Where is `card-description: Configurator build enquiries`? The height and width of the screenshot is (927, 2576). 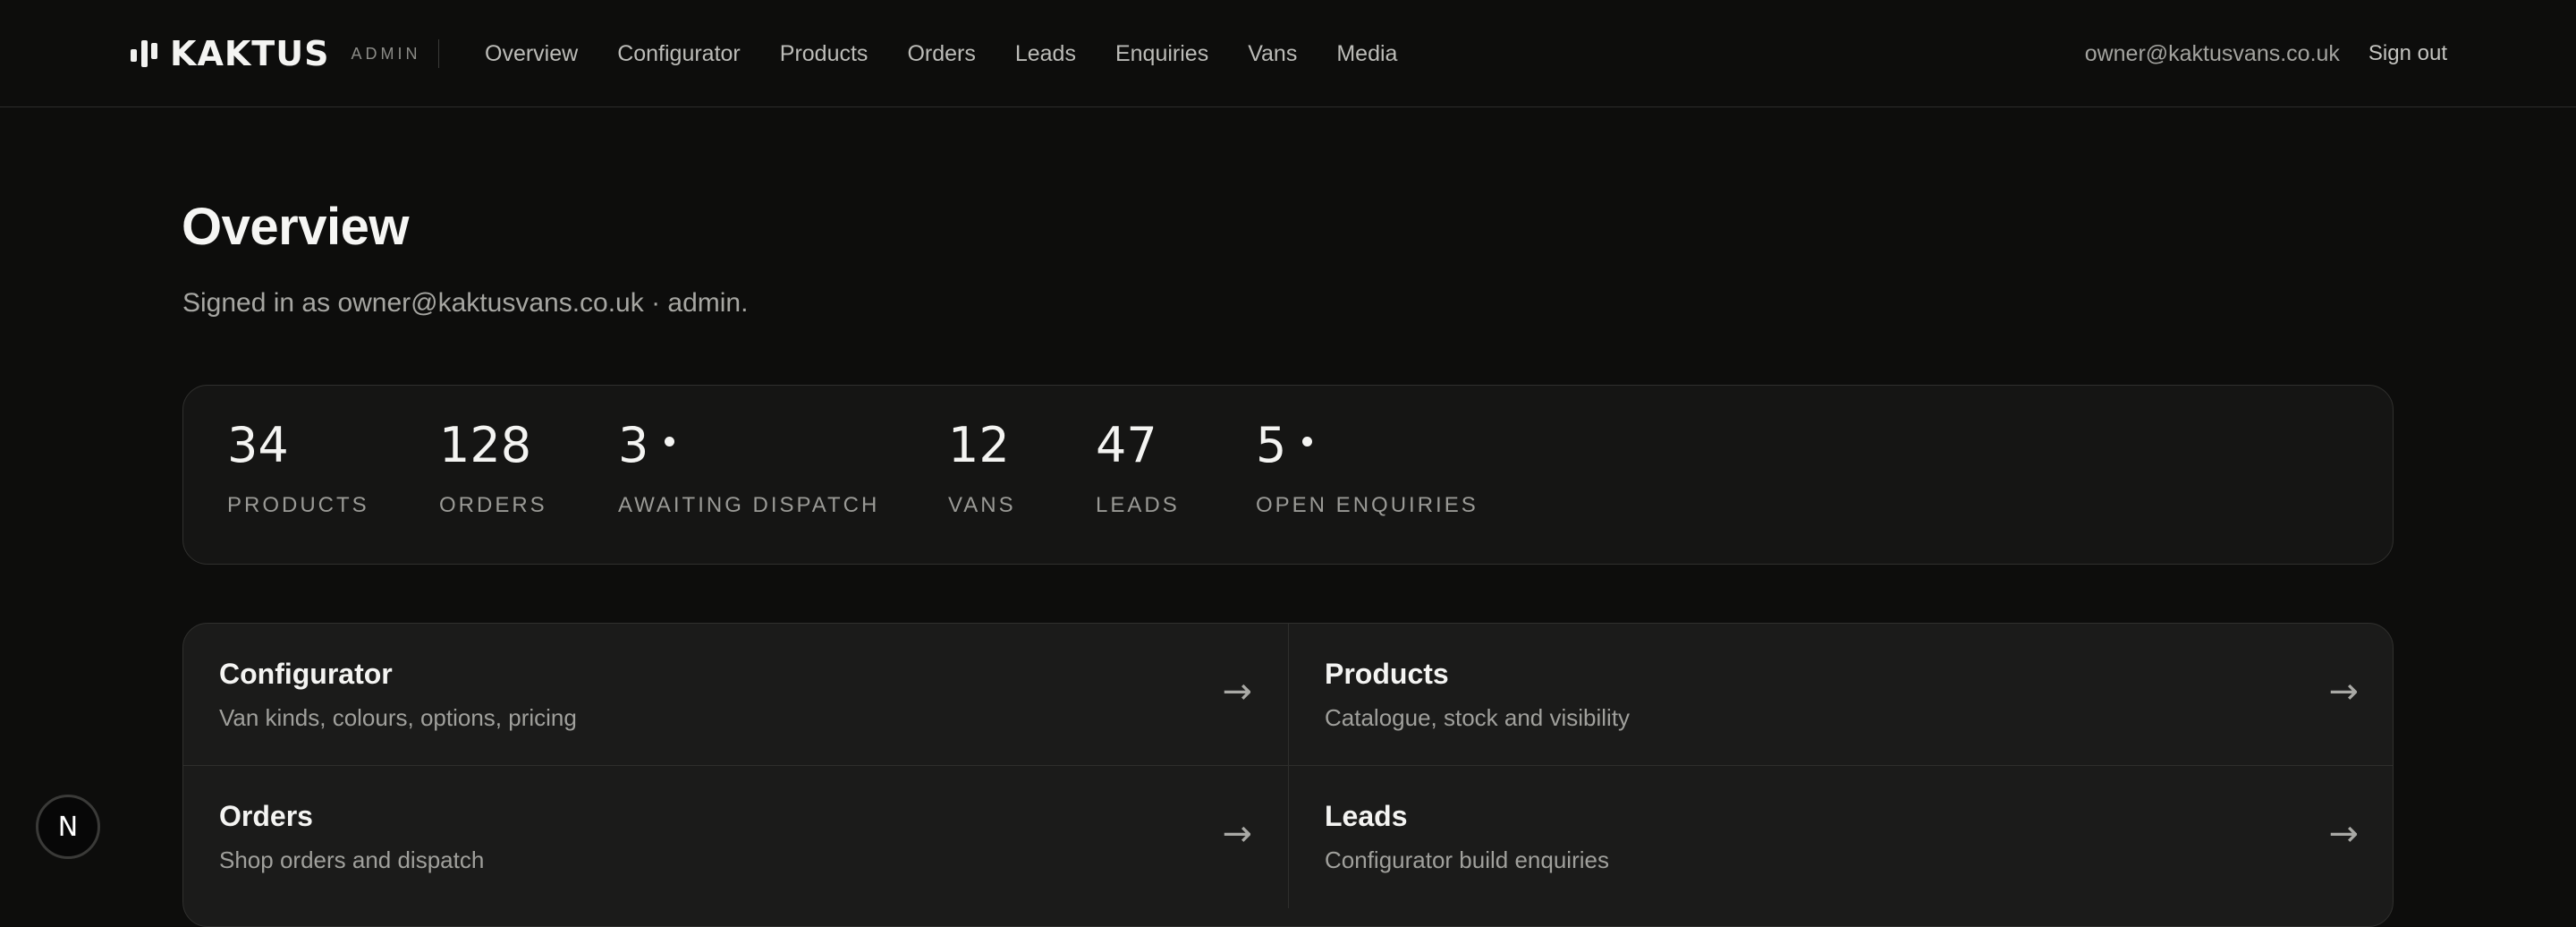 card-description: Configurator build enquiries is located at coordinates (1467, 859).